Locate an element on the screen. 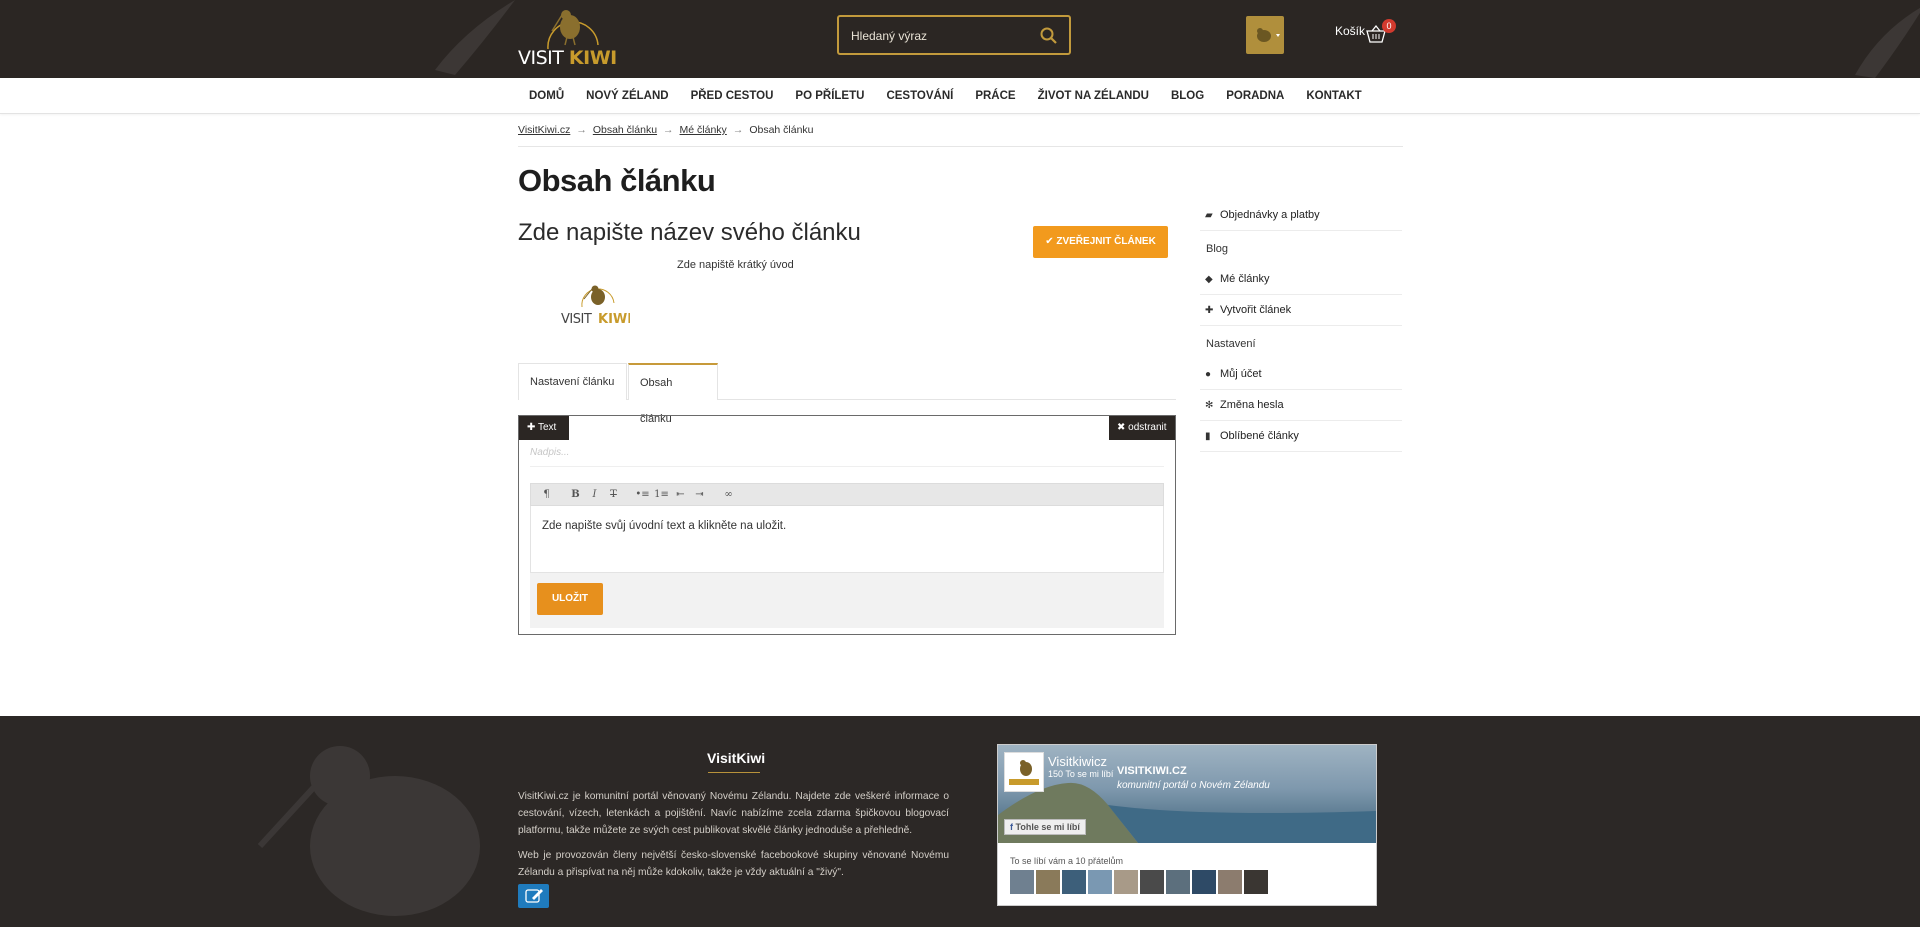  tab-nastaveni-clanku: Nastavení článku is located at coordinates (572, 381).